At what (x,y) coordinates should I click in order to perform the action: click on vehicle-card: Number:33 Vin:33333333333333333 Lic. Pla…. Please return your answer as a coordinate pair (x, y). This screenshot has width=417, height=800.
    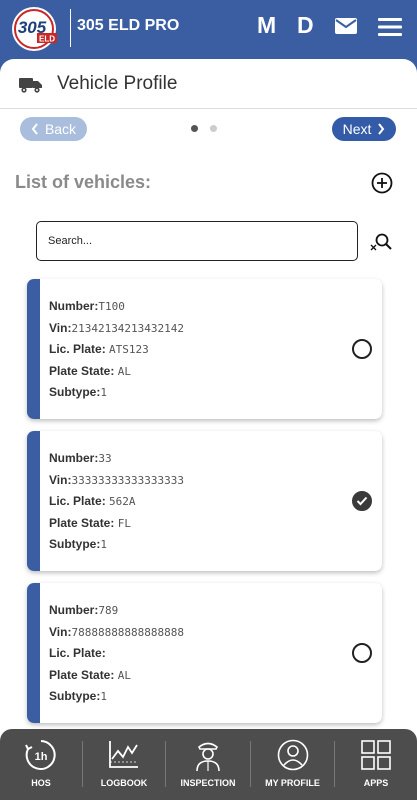
    Looking at the image, I should click on (204, 501).